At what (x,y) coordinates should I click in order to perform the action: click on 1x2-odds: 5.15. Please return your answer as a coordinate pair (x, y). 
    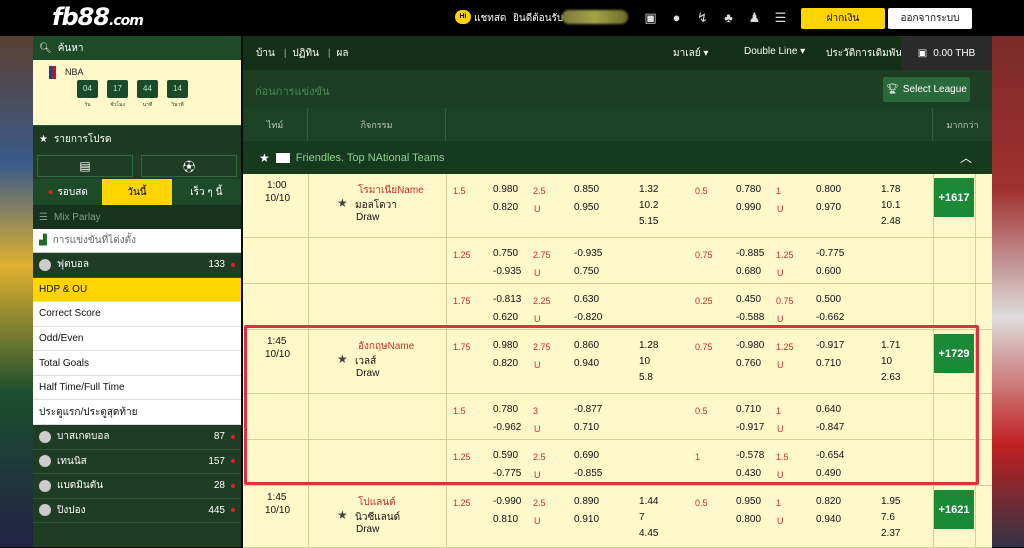
    Looking at the image, I should click on (648, 221).